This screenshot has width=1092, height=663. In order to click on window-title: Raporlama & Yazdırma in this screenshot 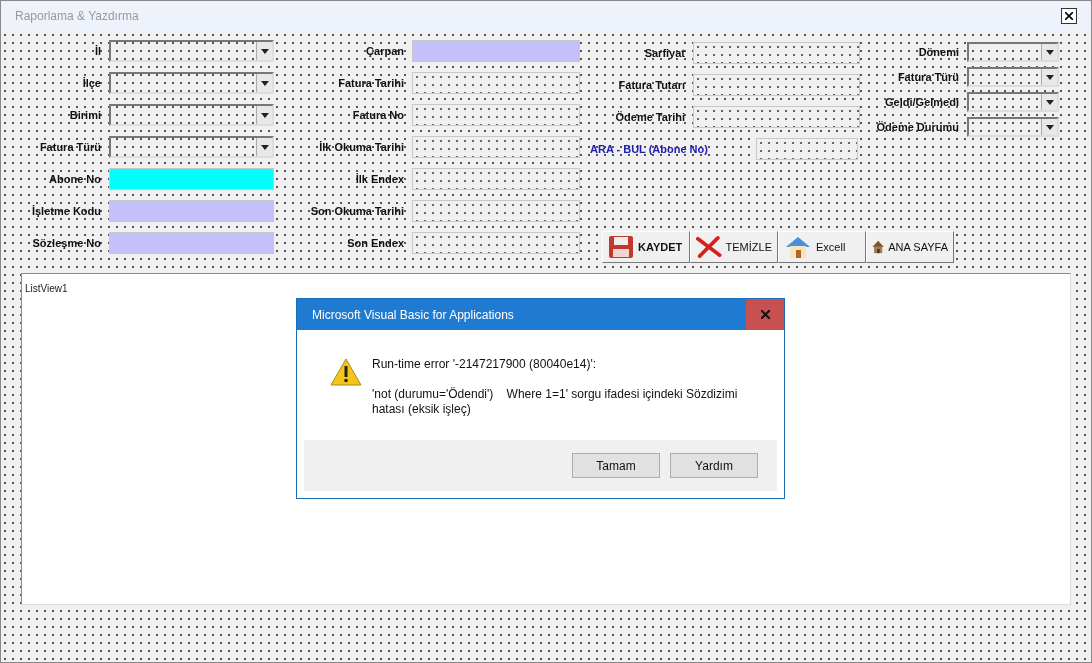, I will do `click(77, 16)`.